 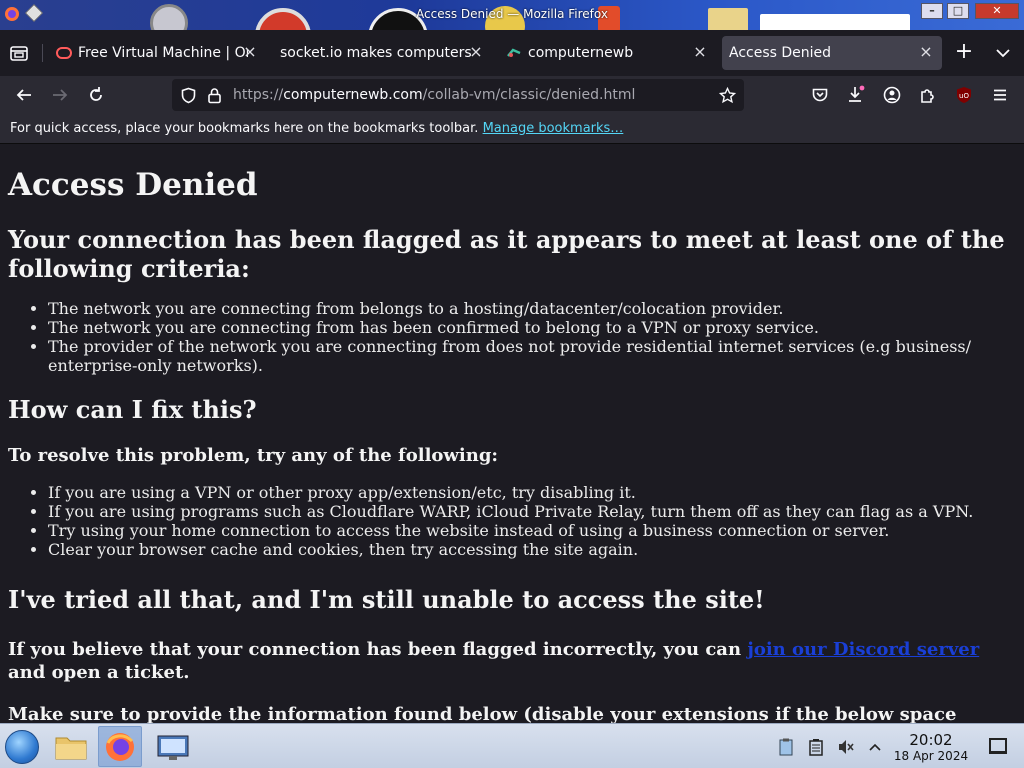 I want to click on new-tab-button: +, so click(x=964, y=52).